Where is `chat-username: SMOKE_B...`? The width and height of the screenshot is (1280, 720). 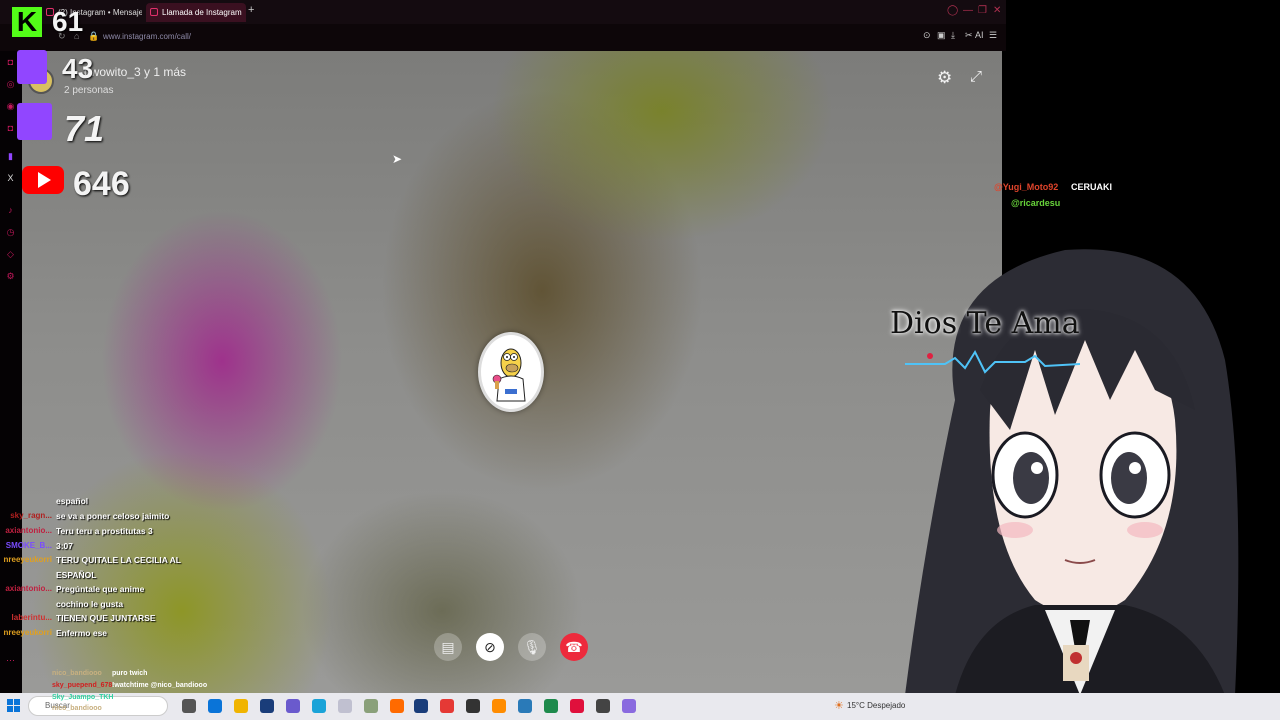
chat-username: SMOKE_B... is located at coordinates (28, 545).